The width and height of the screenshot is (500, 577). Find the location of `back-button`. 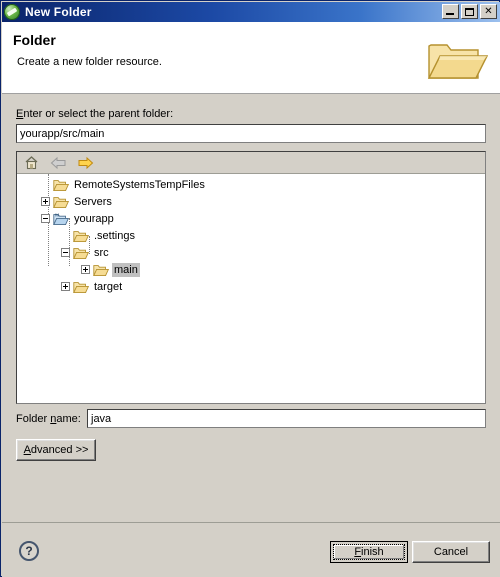

back-button is located at coordinates (58, 163).